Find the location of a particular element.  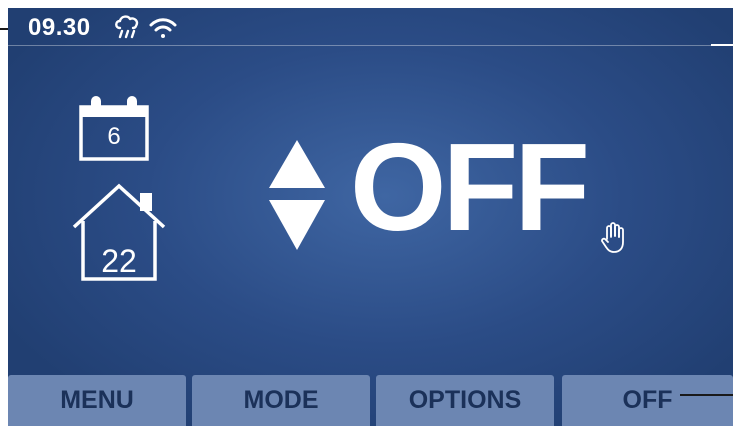

room-temperature: 22 is located at coordinates (119, 235).